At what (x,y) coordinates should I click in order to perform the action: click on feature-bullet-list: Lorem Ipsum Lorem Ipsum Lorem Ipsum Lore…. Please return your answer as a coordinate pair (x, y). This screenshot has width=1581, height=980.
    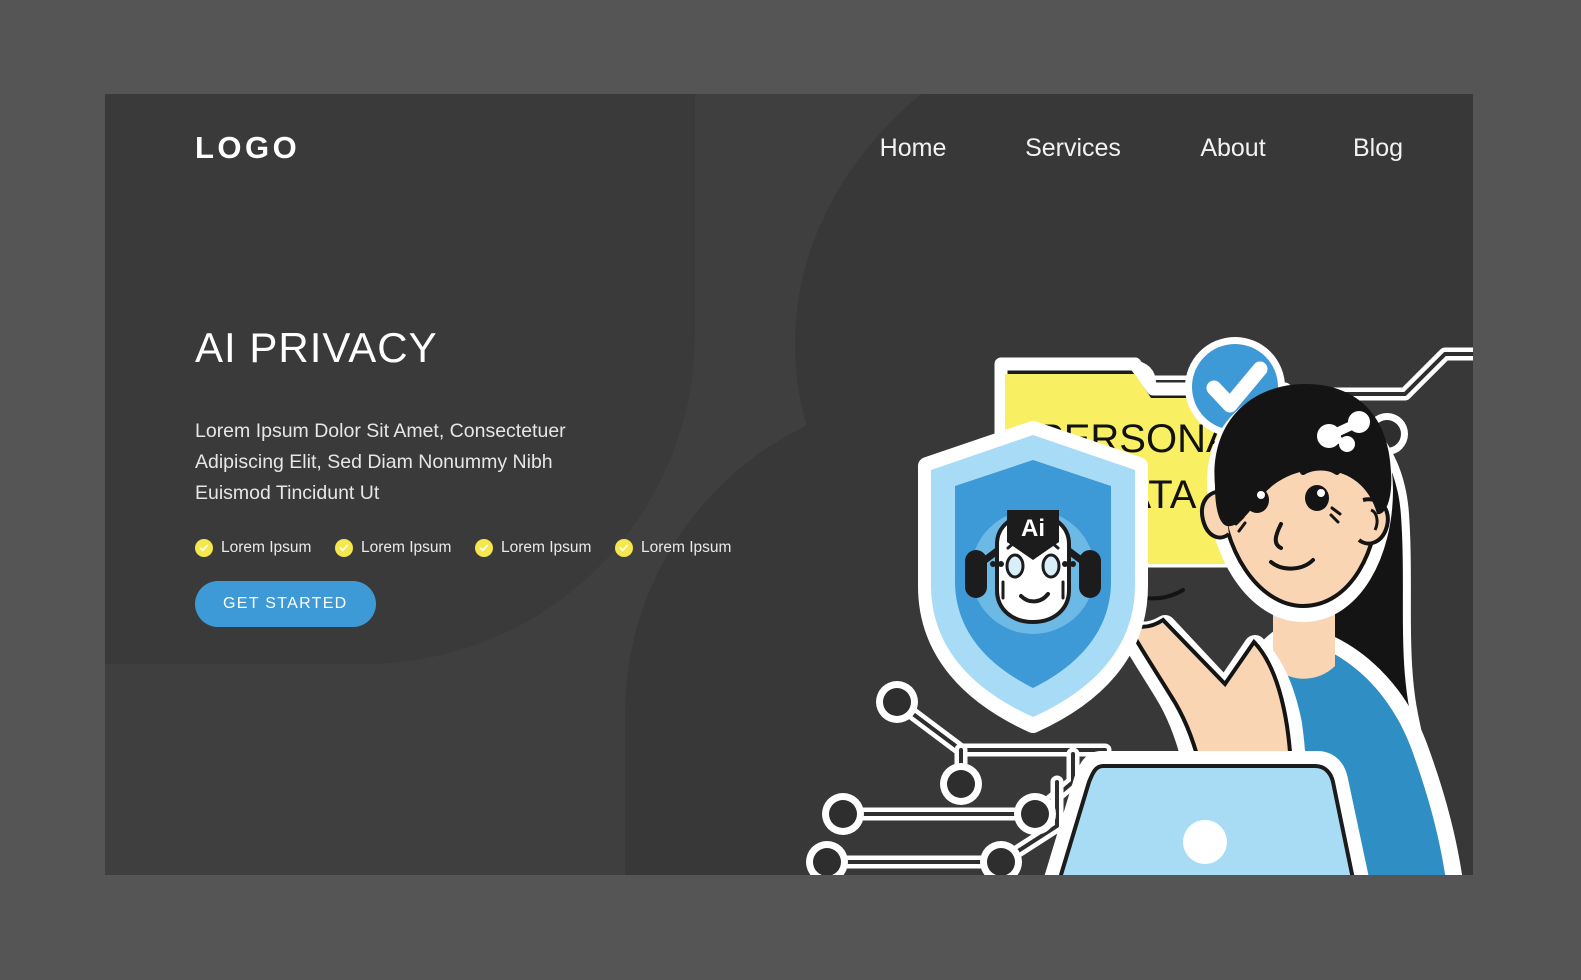
    Looking at the image, I should click on (475, 548).